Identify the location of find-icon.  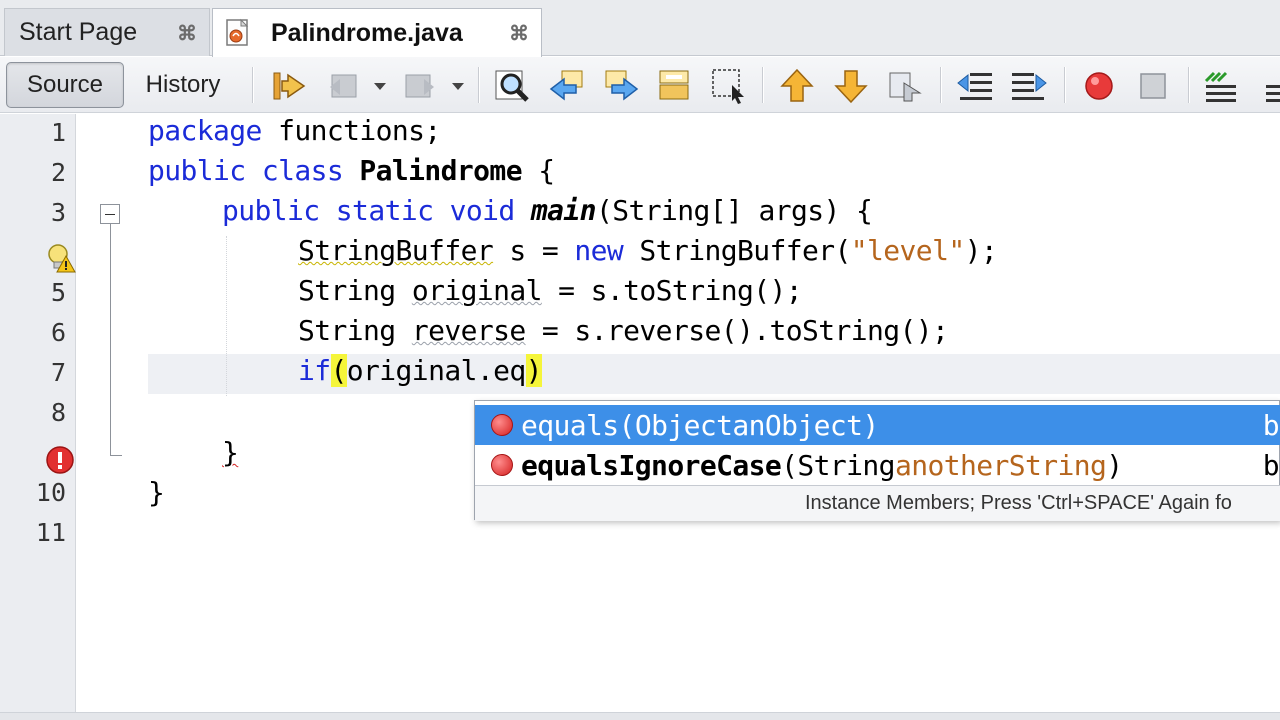
(513, 86).